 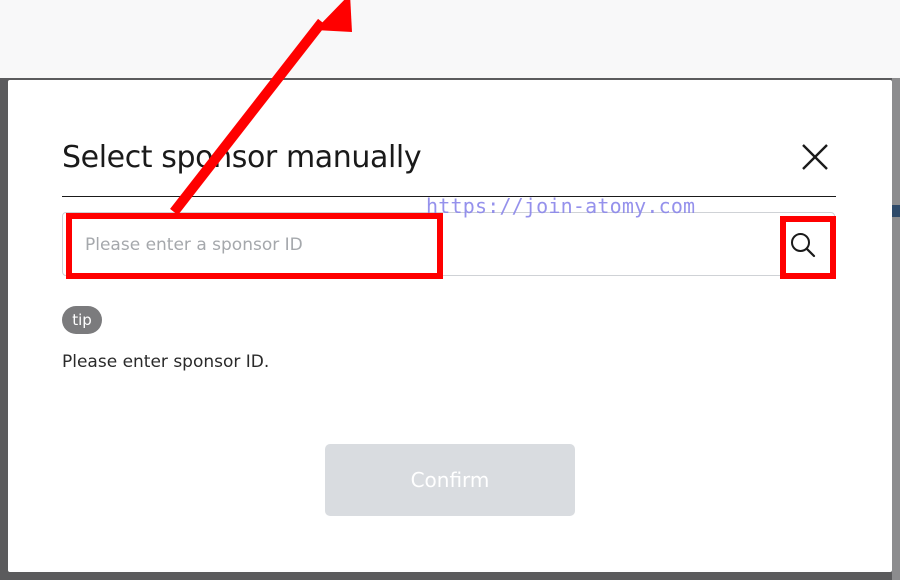 What do you see at coordinates (561, 206) in the screenshot?
I see `watermark-text: https://join-atomy.com` at bounding box center [561, 206].